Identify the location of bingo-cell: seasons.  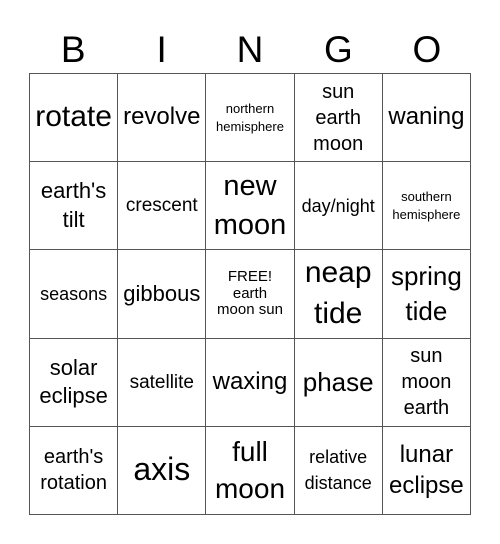
(74, 294).